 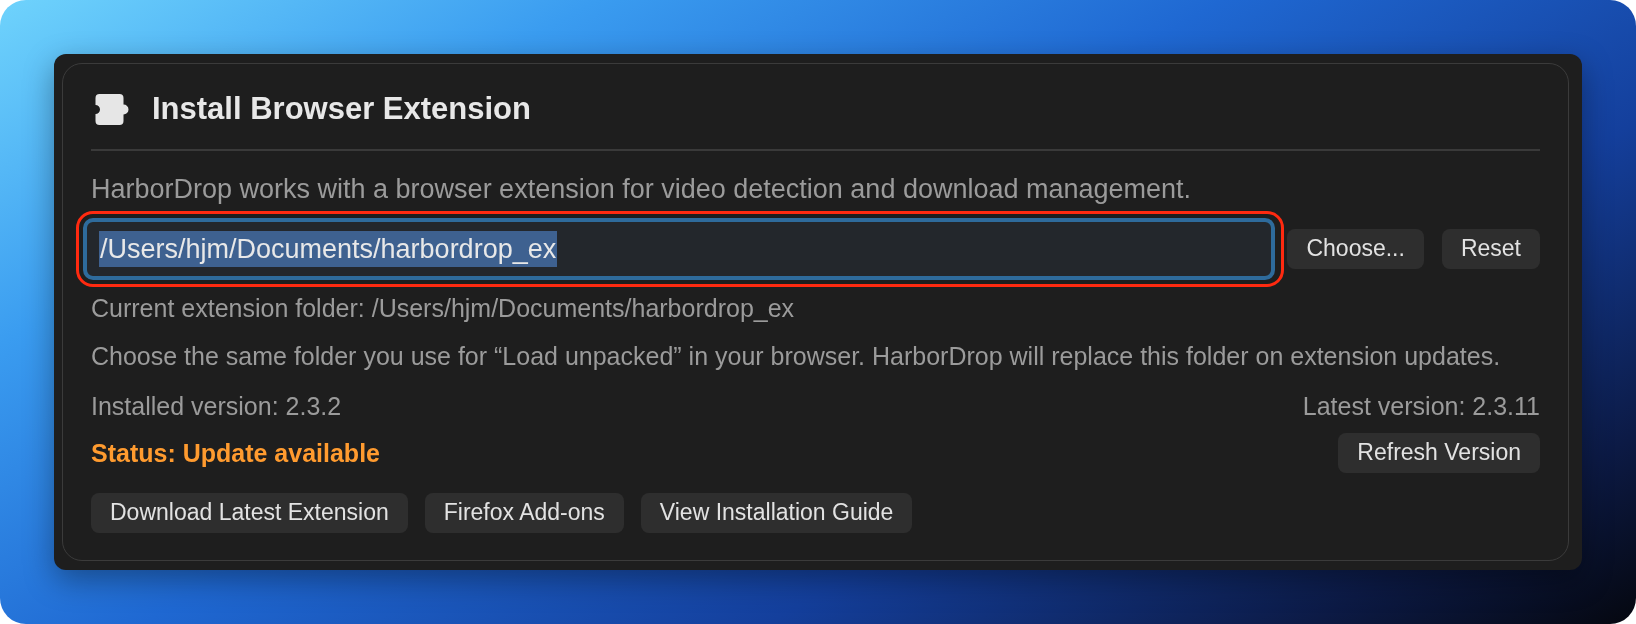 What do you see at coordinates (776, 512) in the screenshot?
I see `action-button: View Installation Guide` at bounding box center [776, 512].